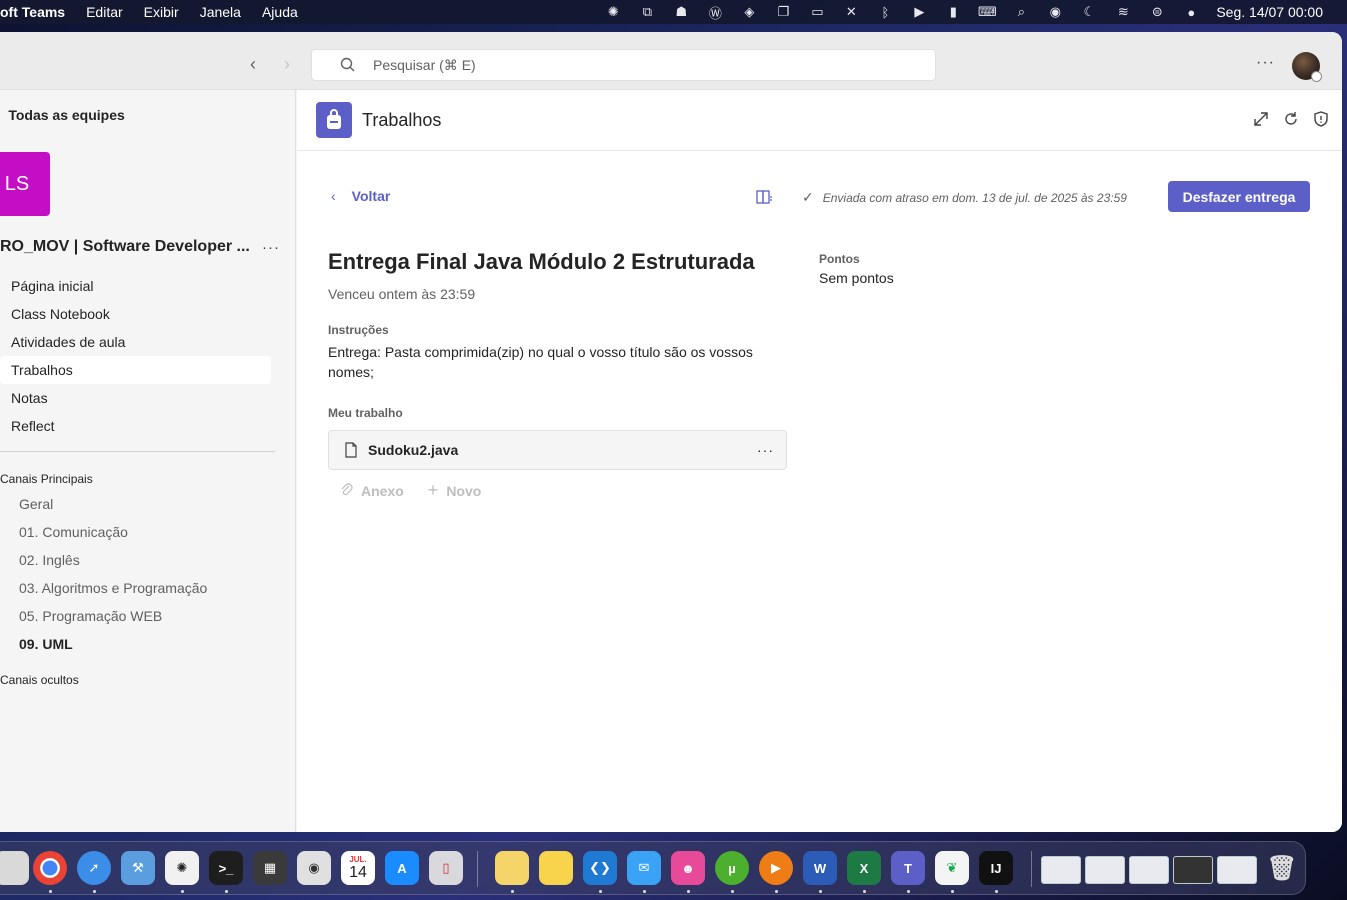  Describe the element at coordinates (1055, 12) in the screenshot. I see `user-icon: ◉` at that location.